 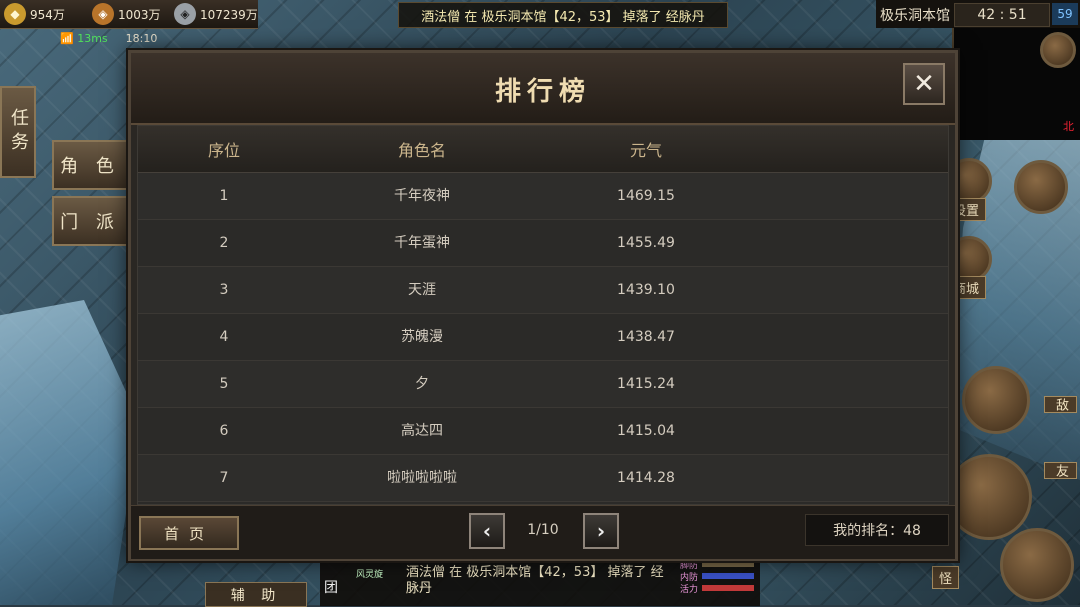 I want to click on skill-name: 风灵旋, so click(x=370, y=575).